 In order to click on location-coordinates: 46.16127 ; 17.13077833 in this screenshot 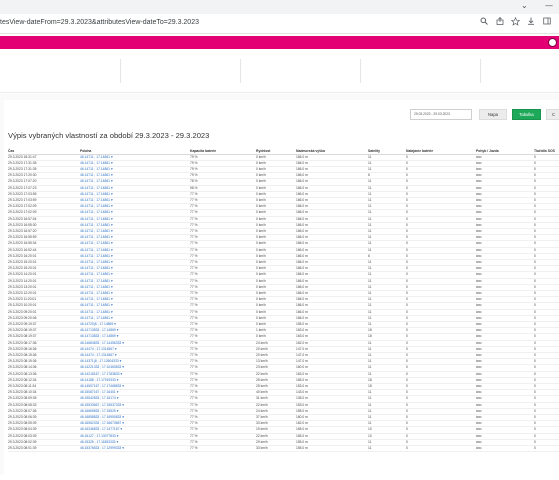, I will do `click(98, 436)`.